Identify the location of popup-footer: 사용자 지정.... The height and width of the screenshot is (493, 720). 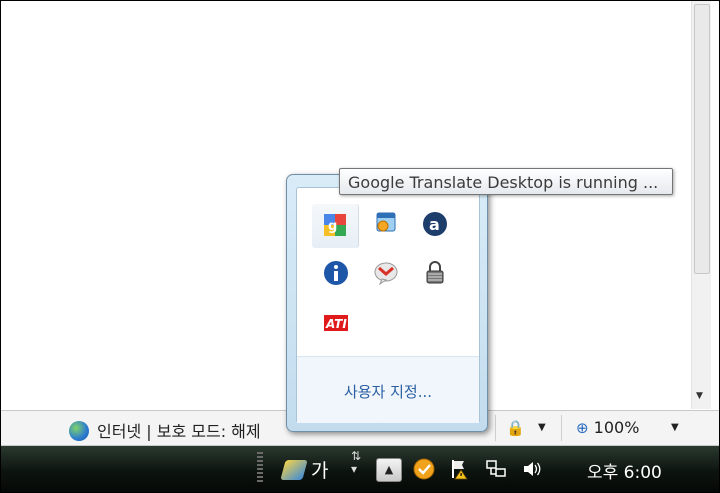
(388, 389).